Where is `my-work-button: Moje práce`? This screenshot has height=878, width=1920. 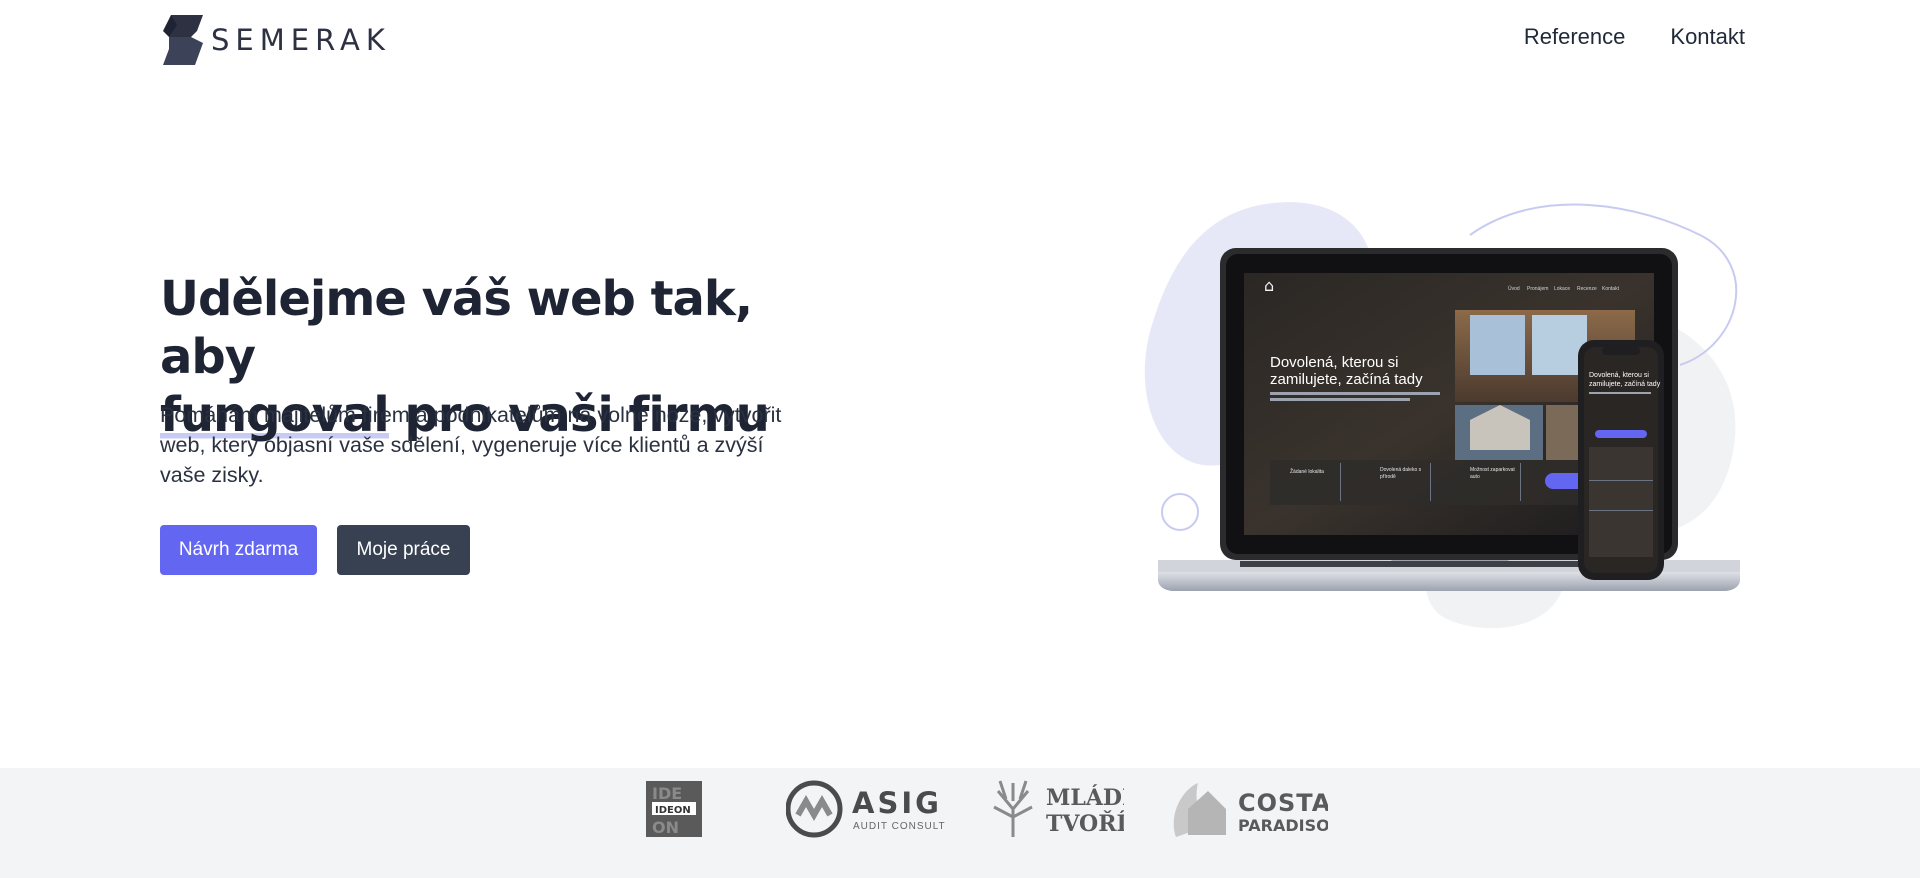 my-work-button: Moje práce is located at coordinates (403, 550).